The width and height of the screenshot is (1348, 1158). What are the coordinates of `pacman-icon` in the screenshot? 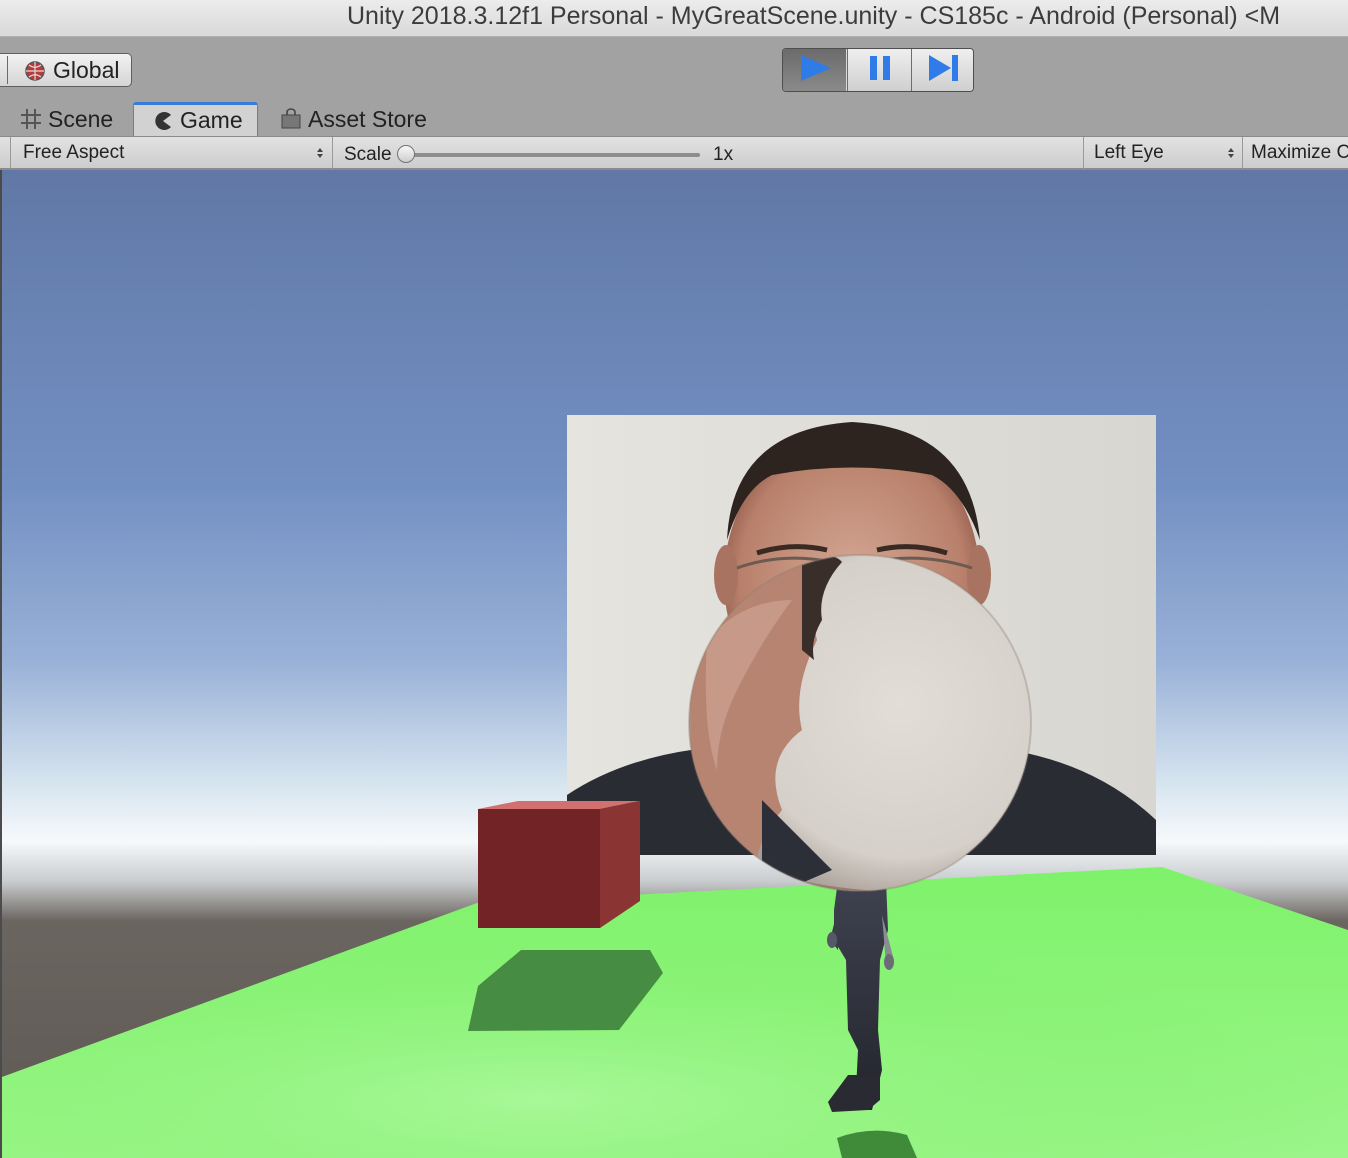 It's located at (163, 121).